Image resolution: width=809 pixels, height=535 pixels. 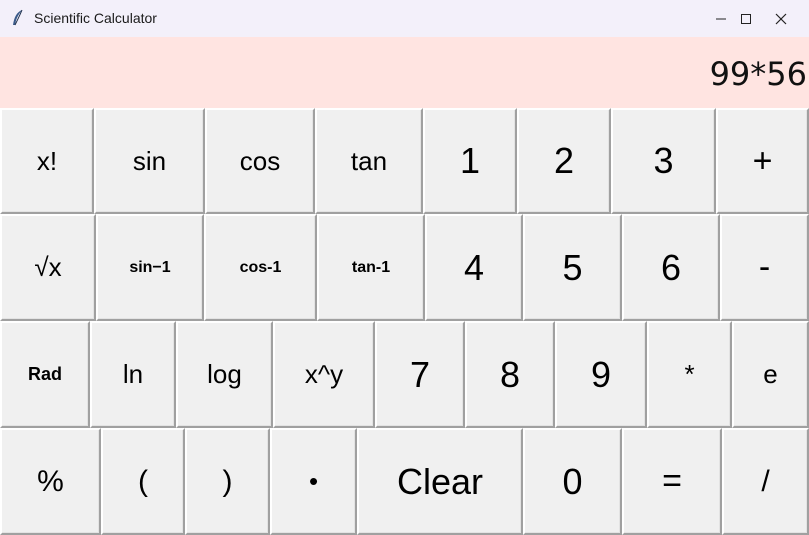 What do you see at coordinates (564, 161) in the screenshot?
I see `digit-2-button: 2` at bounding box center [564, 161].